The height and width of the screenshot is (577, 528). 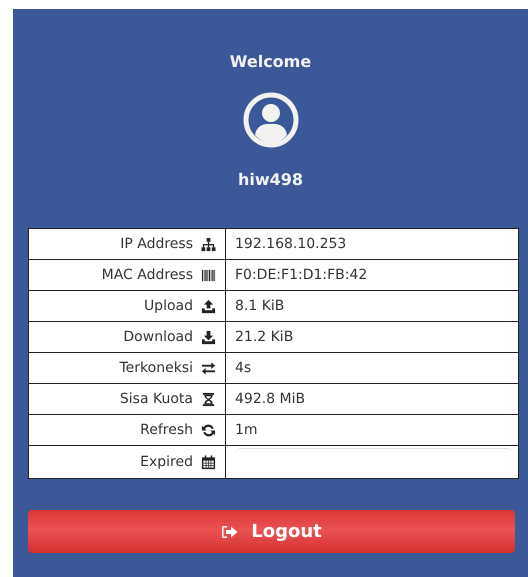 What do you see at coordinates (166, 462) in the screenshot?
I see `row-label: Expired` at bounding box center [166, 462].